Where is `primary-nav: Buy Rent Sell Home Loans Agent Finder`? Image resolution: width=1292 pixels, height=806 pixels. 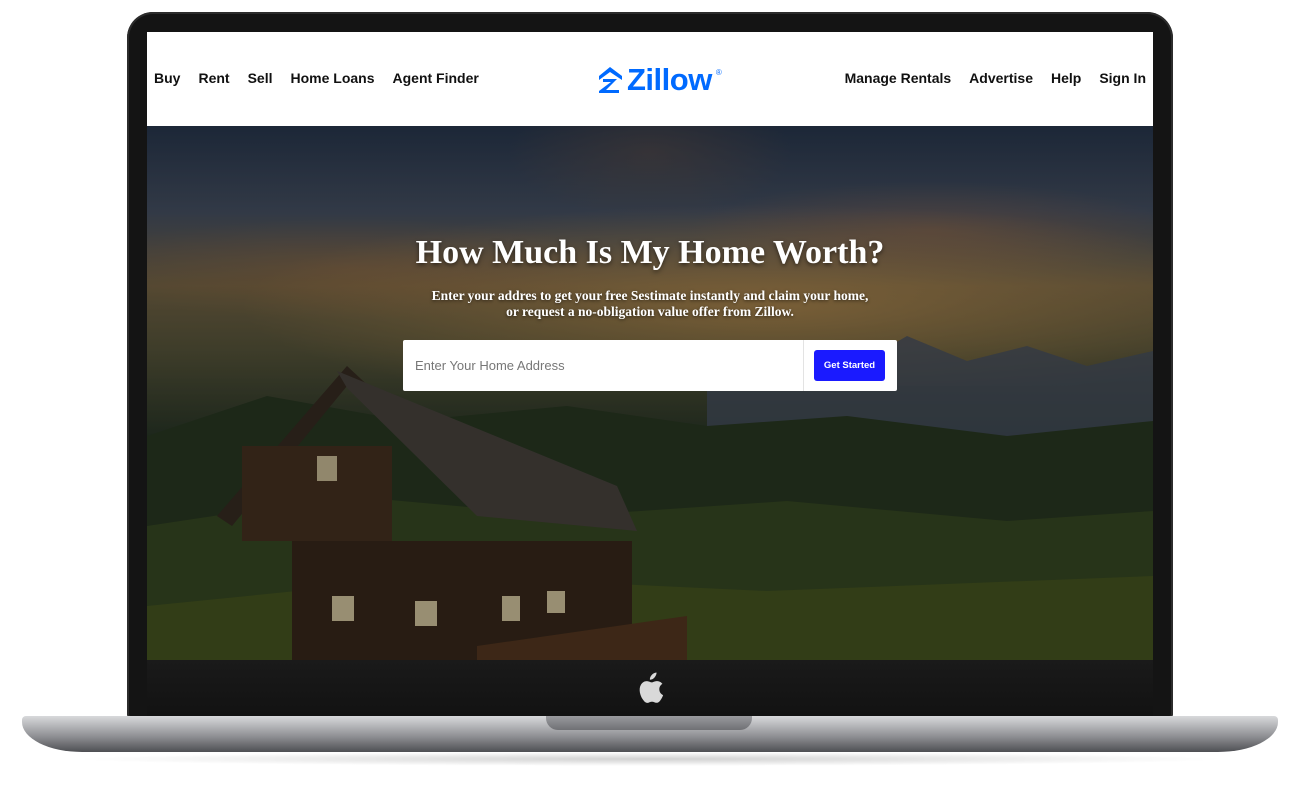 primary-nav: Buy Rent Sell Home Loans Agent Finder is located at coordinates (316, 78).